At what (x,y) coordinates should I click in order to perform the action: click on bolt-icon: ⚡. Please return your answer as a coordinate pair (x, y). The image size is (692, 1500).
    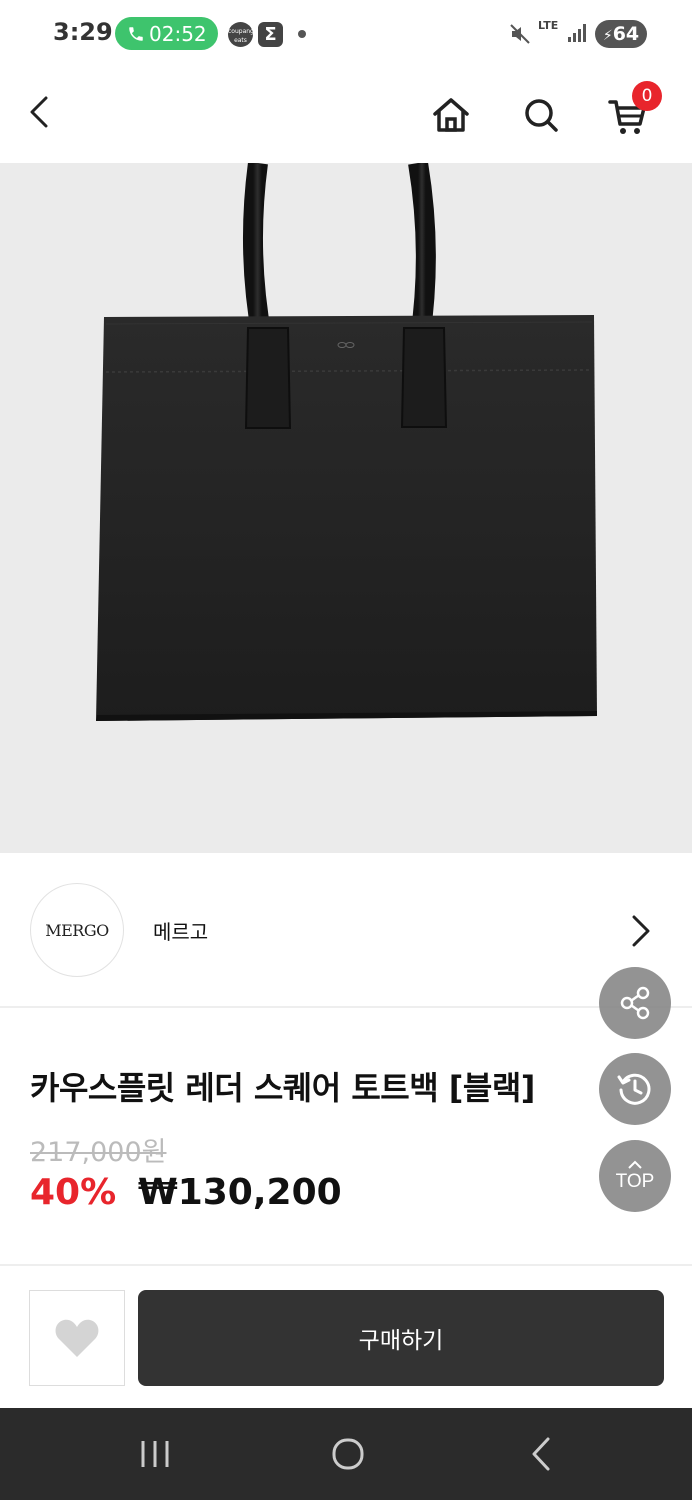
    Looking at the image, I should click on (607, 36).